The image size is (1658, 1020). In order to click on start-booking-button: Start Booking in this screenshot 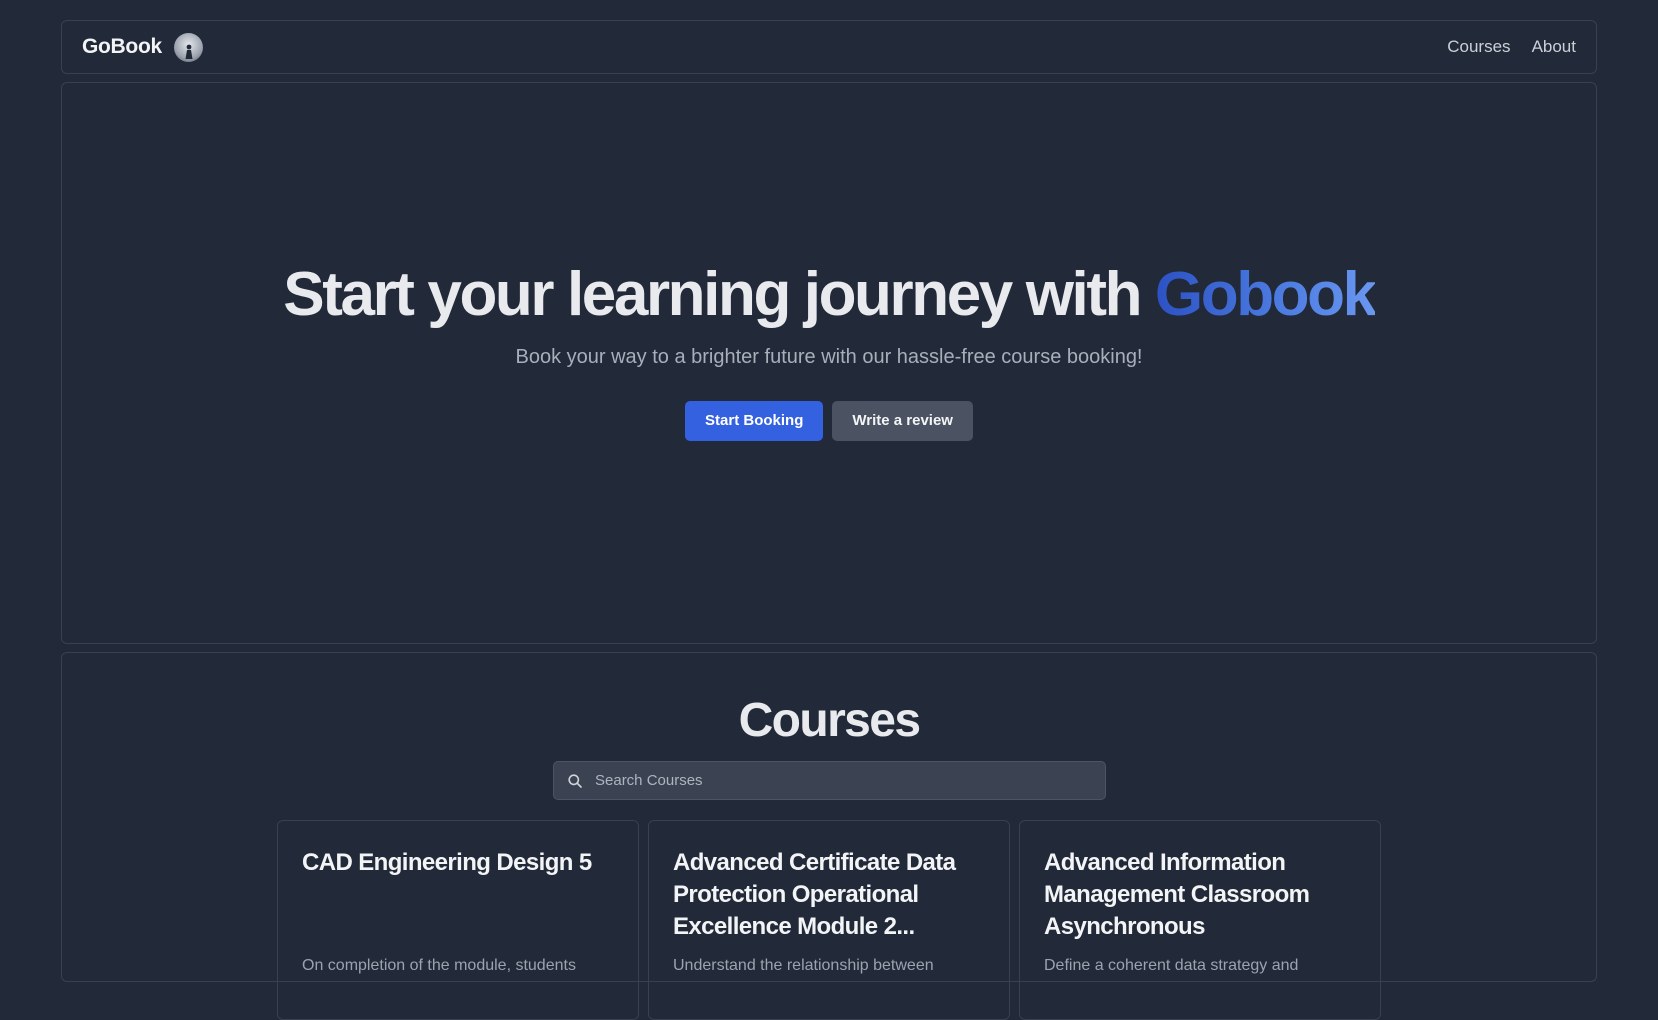, I will do `click(754, 420)`.